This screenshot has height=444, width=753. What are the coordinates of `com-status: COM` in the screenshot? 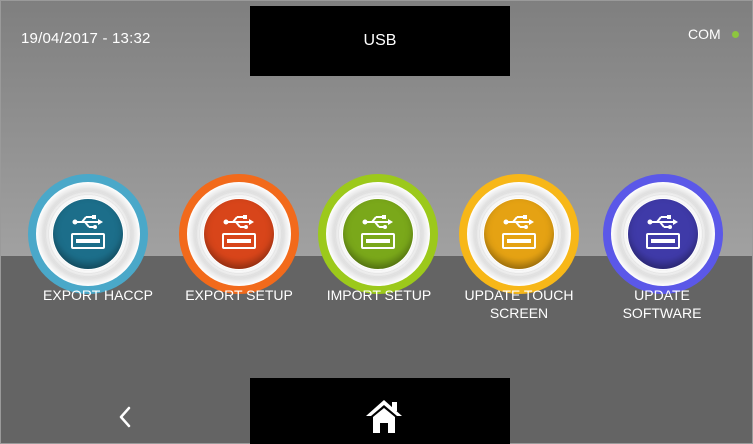 It's located at (713, 34).